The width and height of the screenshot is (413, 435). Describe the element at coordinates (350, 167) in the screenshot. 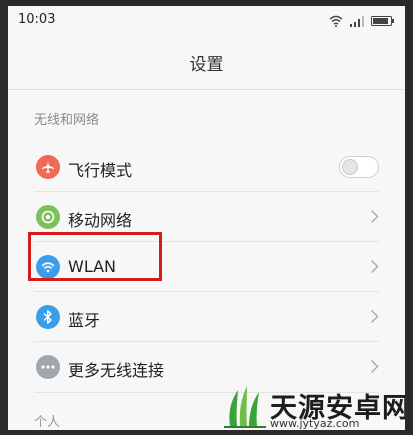

I see `toggle-knob` at that location.